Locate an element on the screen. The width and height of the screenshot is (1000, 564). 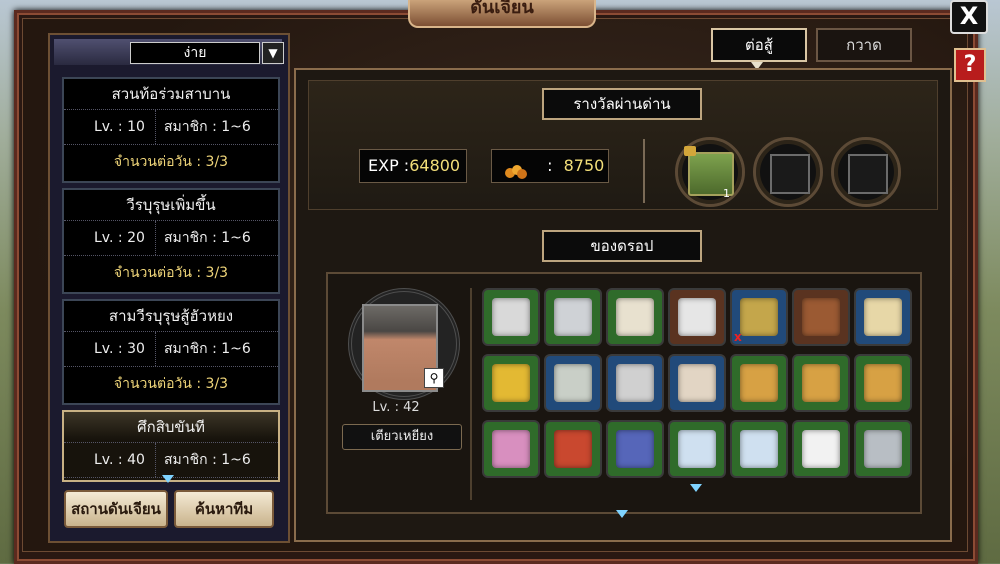
blue-book-icon is located at coordinates (635, 449).